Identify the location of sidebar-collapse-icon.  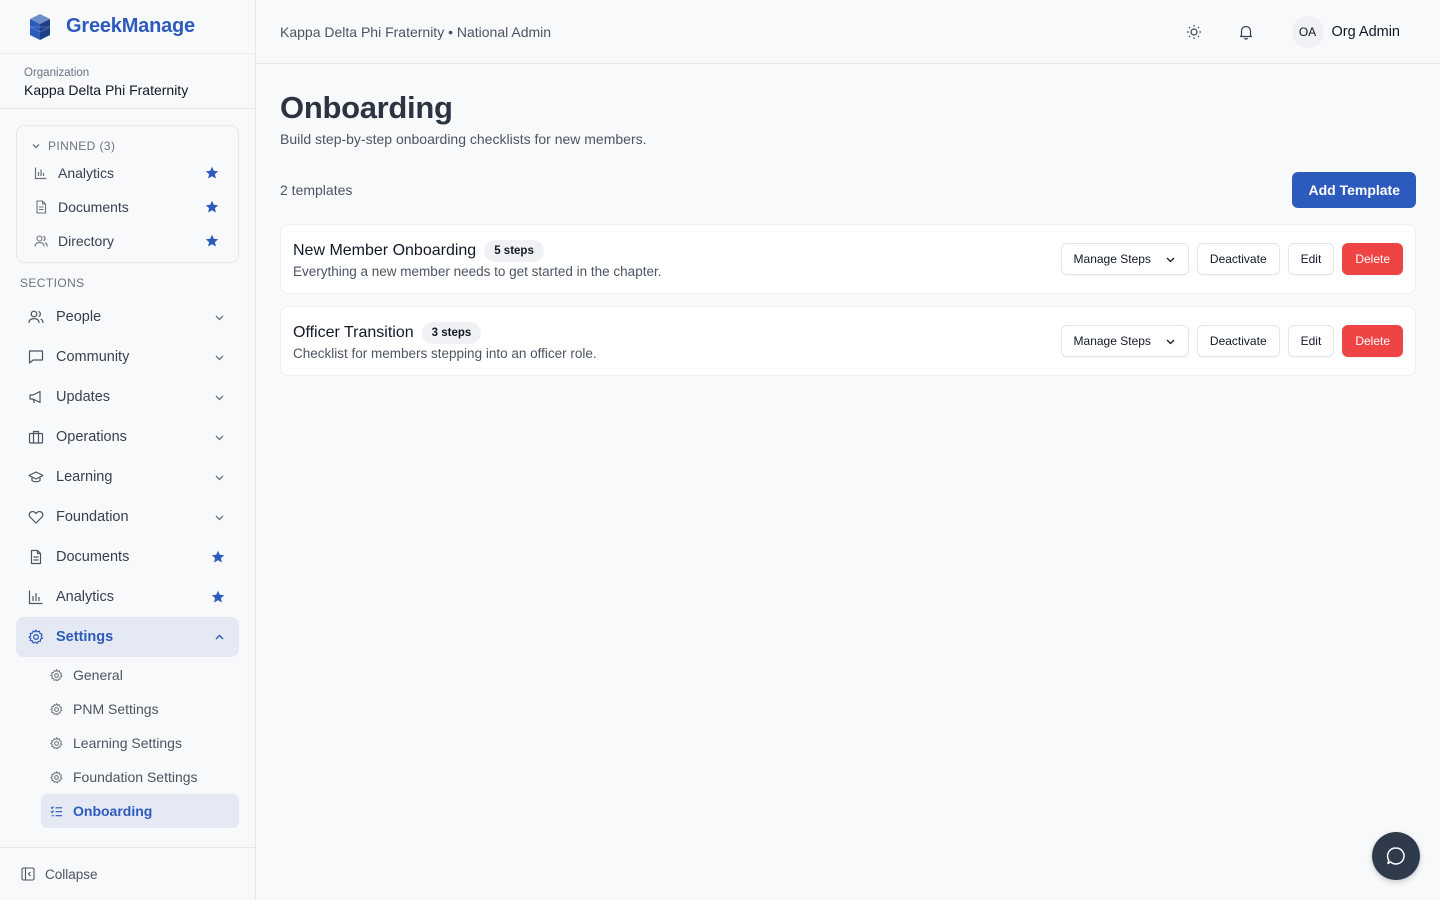
(28, 874).